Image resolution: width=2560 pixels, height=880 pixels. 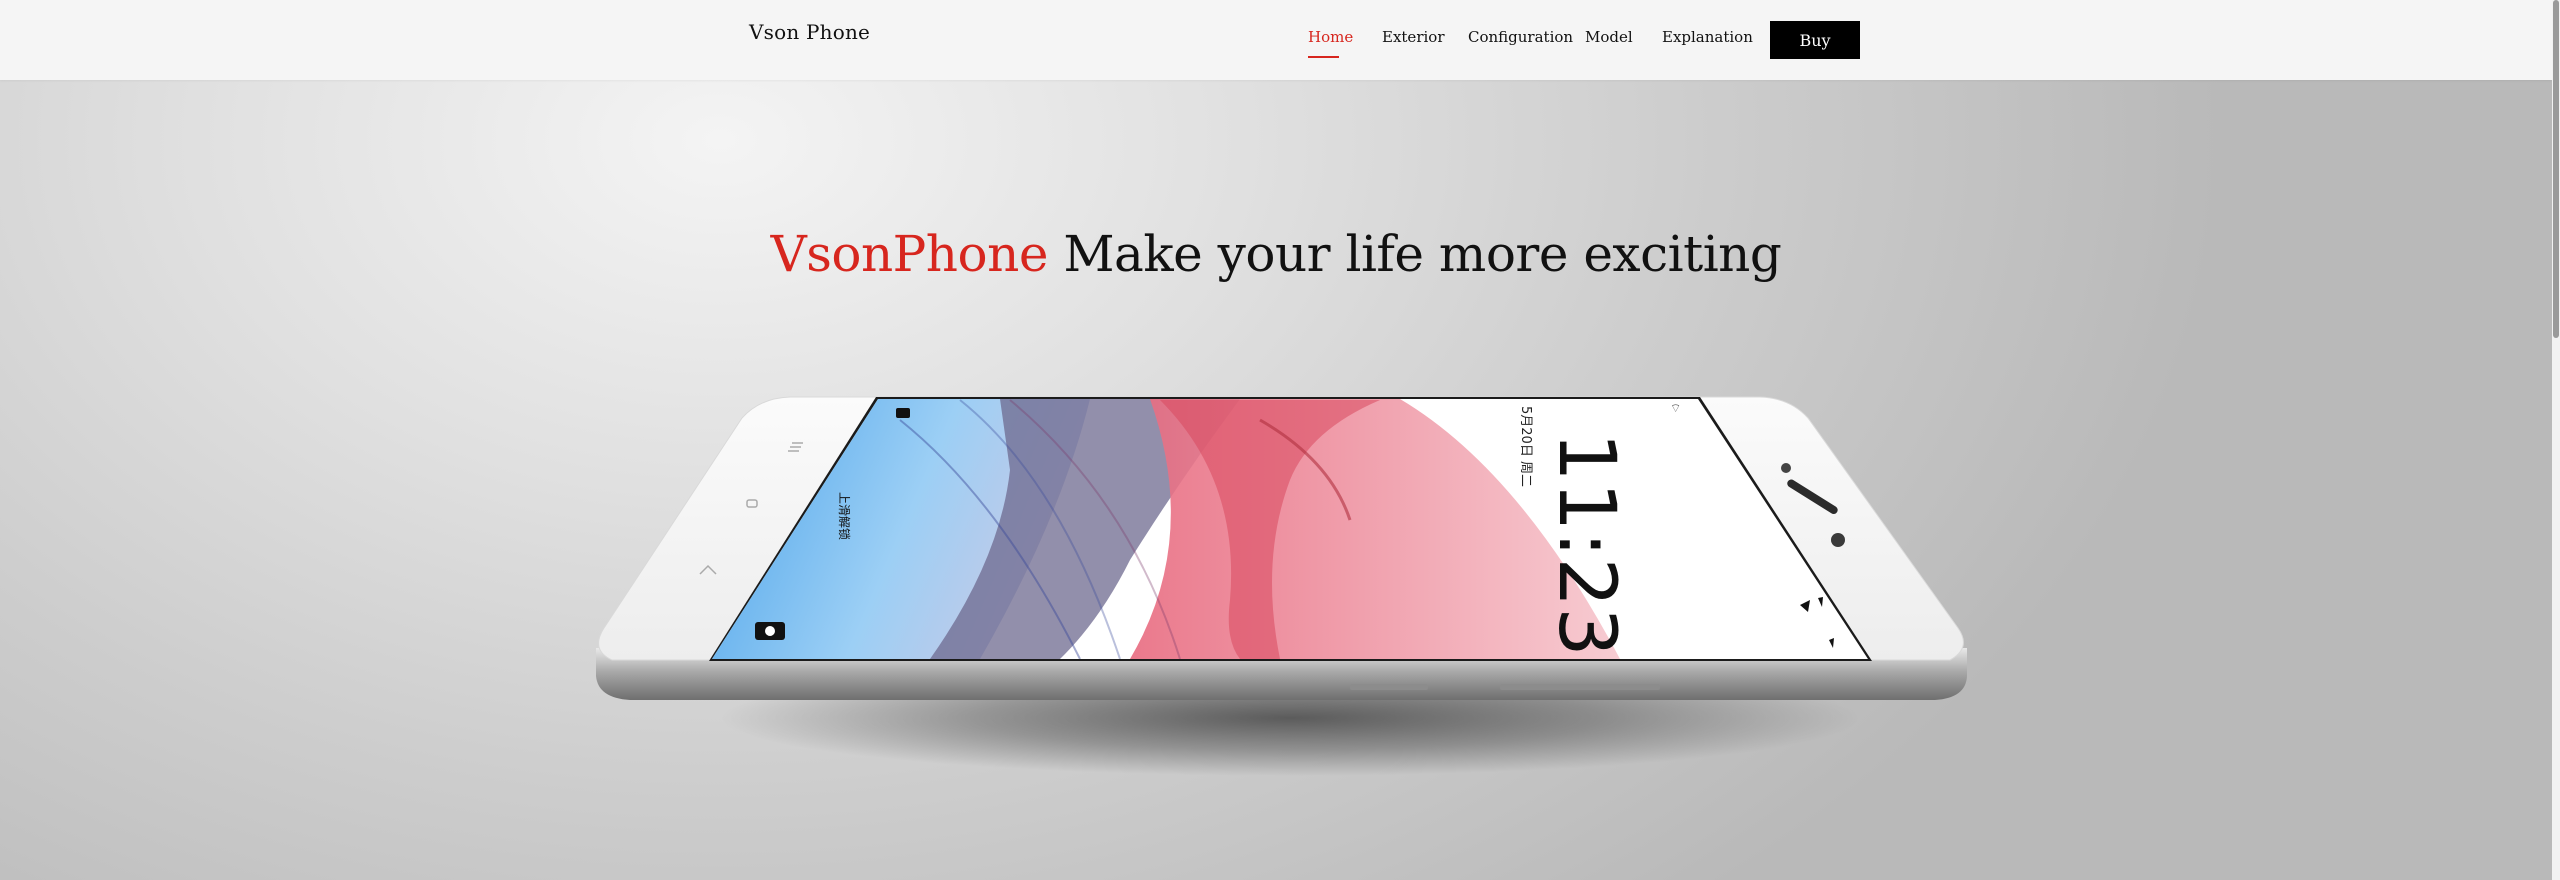 I want to click on lockscreen-time: 11:23, so click(x=1586, y=544).